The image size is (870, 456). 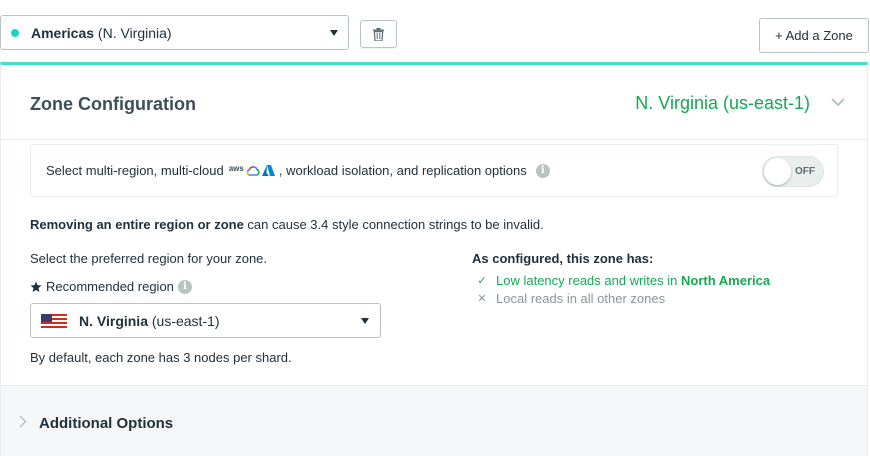 What do you see at coordinates (722, 103) in the screenshot?
I see `selected-region-label: N. Virginia (us-east-1)` at bounding box center [722, 103].